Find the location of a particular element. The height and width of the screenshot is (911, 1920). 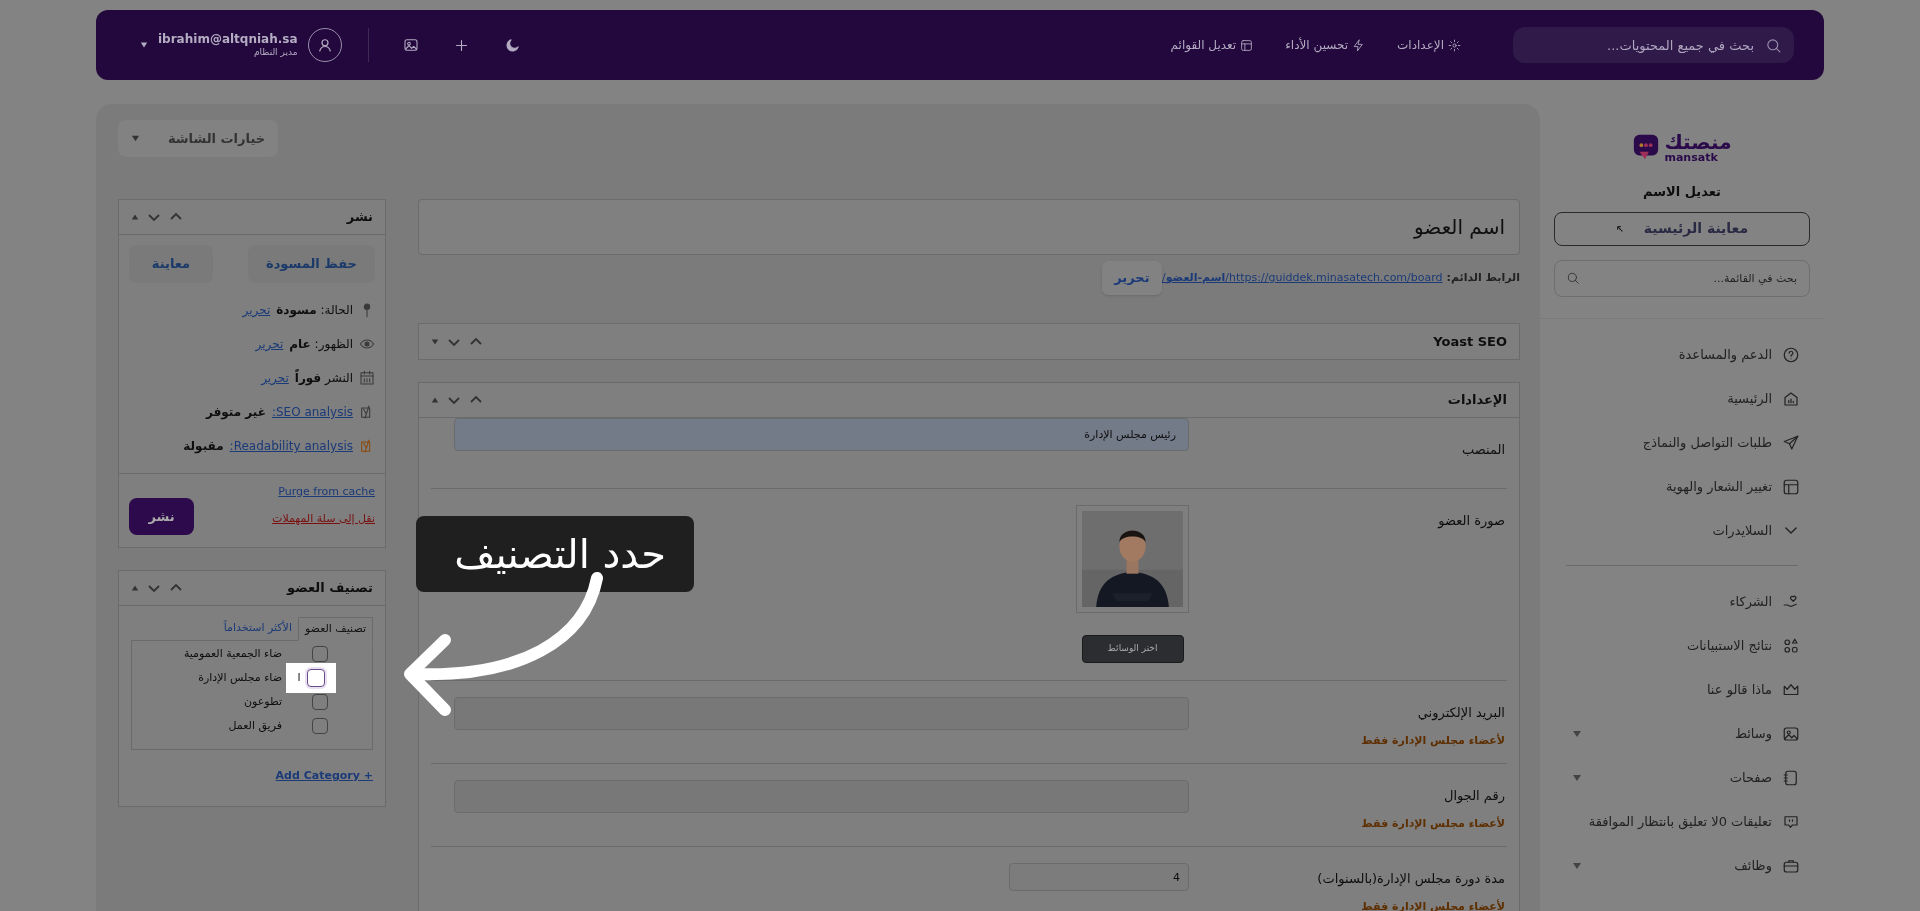

category-label: تطوعون is located at coordinates (262, 701).